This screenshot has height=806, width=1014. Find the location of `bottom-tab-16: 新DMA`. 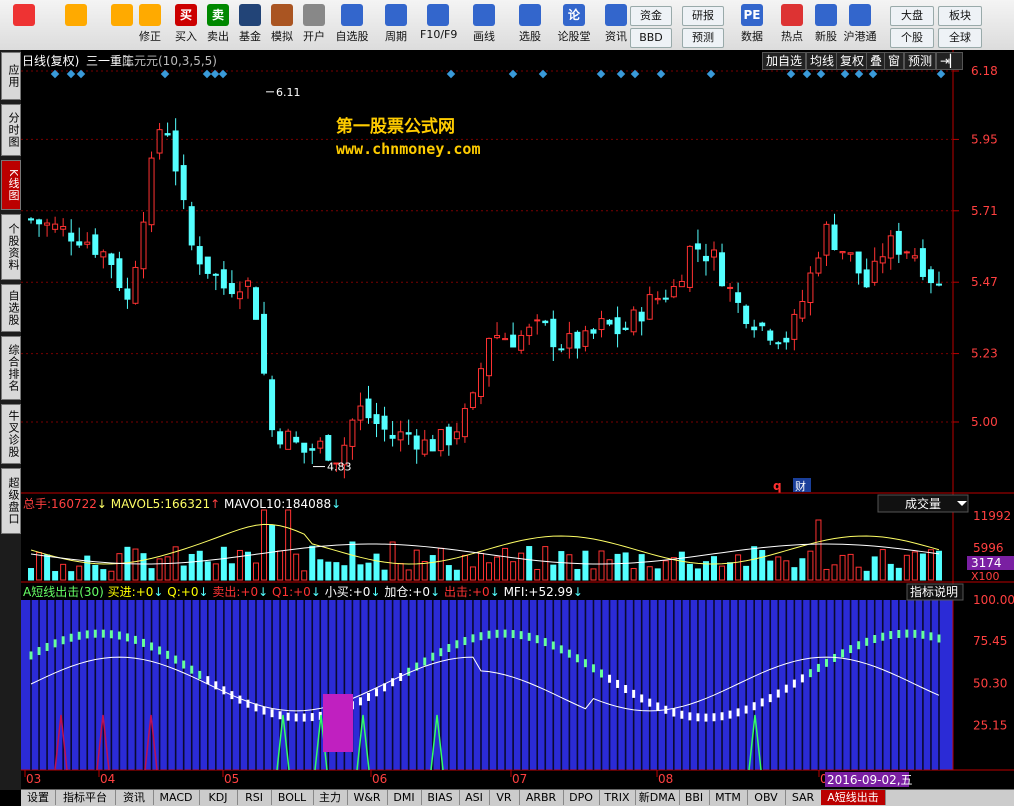

bottom-tab-16: 新DMA is located at coordinates (657, 797).